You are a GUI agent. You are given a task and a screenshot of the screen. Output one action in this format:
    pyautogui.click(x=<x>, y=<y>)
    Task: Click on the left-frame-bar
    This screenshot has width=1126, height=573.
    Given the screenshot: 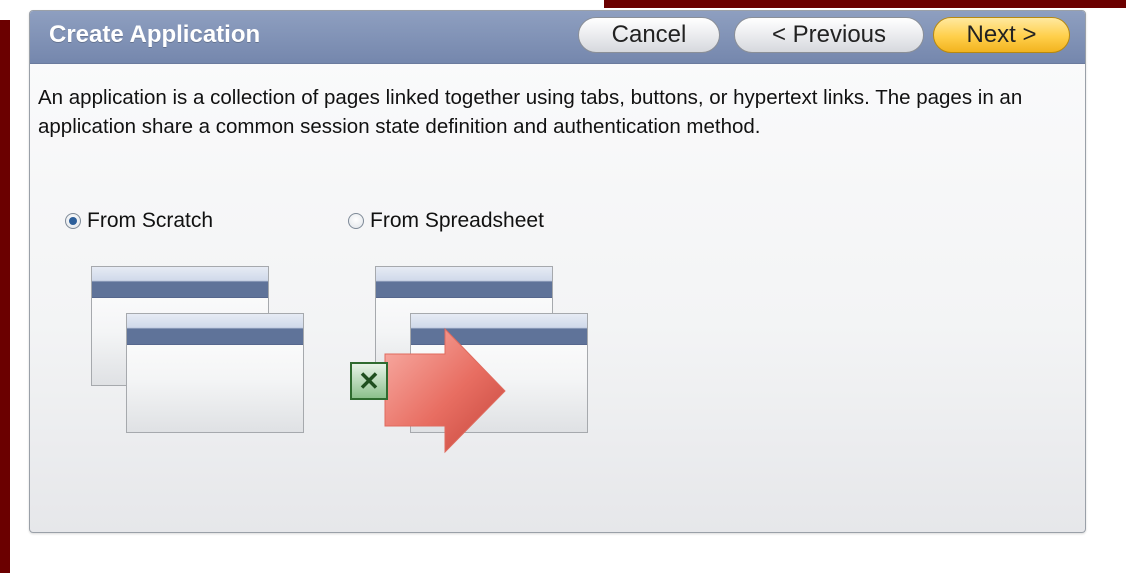 What is the action you would take?
    pyautogui.click(x=5, y=296)
    